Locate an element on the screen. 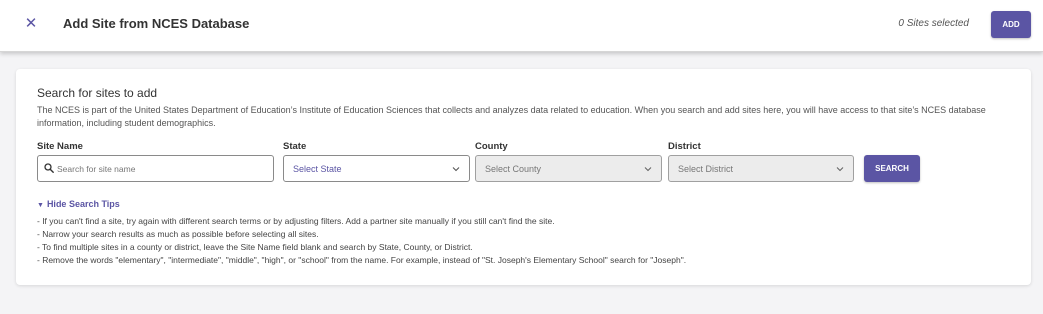 This screenshot has width=1043, height=314. close-icon: ✕ is located at coordinates (31, 24).